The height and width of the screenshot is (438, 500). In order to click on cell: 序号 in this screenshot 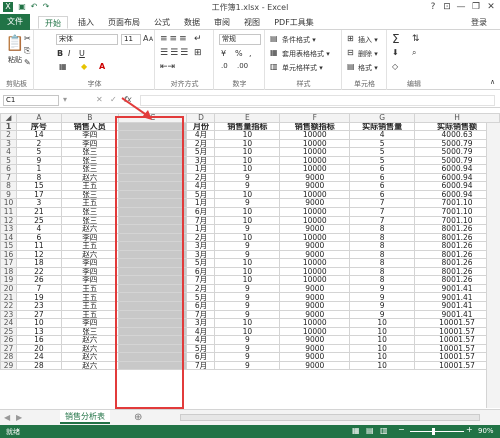, I will do `click(38, 126)`.